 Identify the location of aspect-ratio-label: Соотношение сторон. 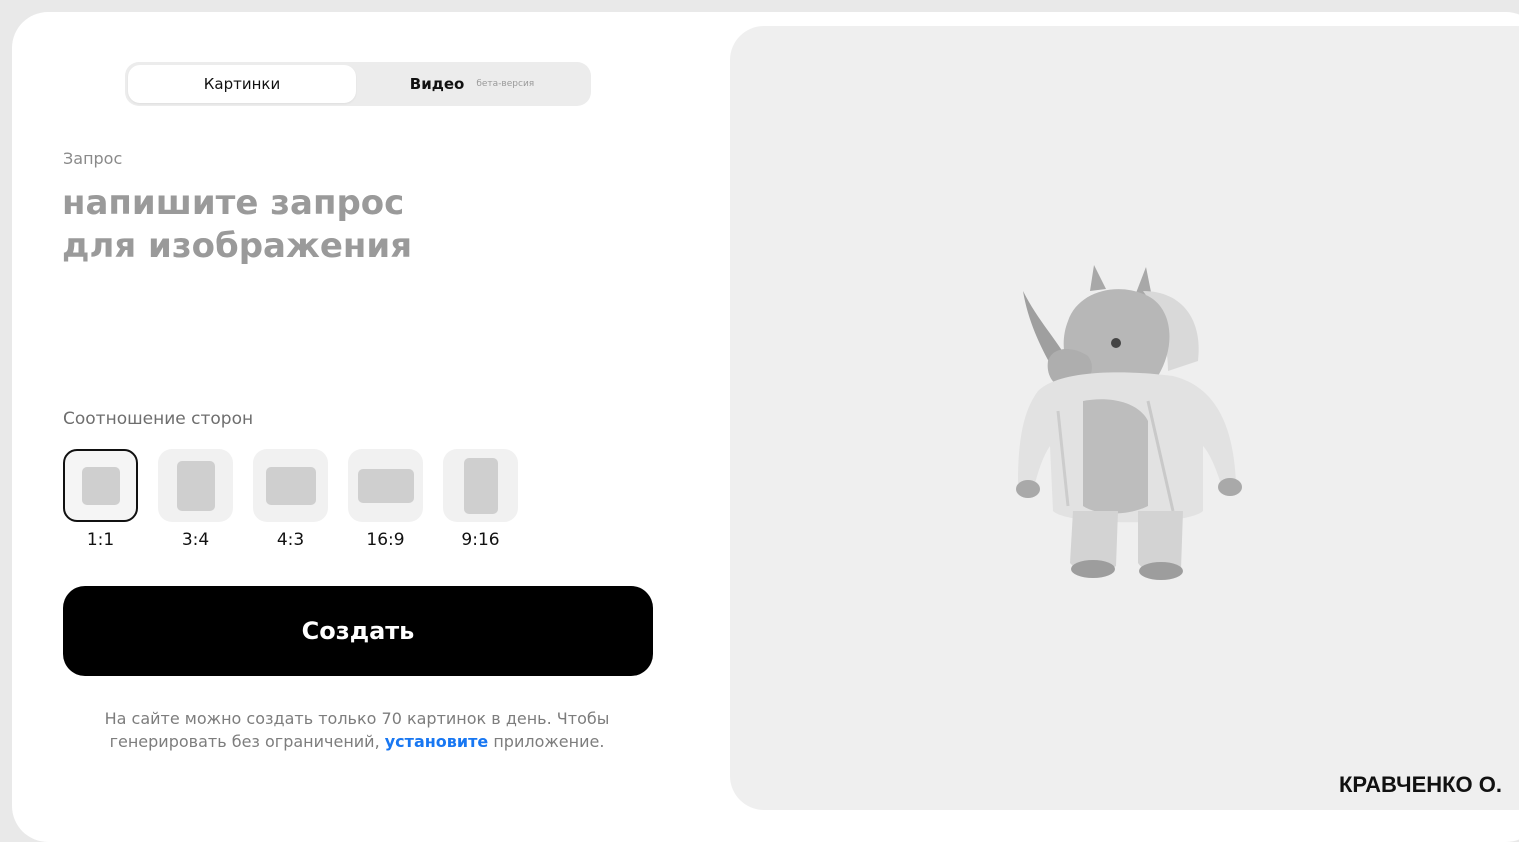
(158, 419).